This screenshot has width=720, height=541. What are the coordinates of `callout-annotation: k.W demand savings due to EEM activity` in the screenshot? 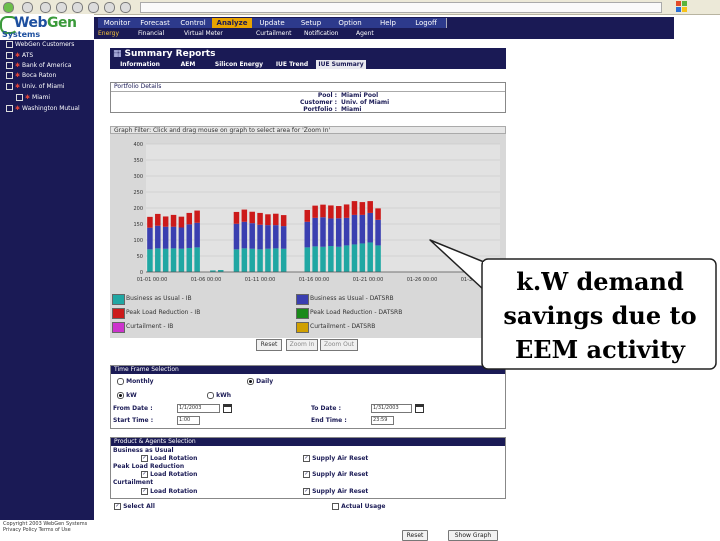 It's located at (600, 317).